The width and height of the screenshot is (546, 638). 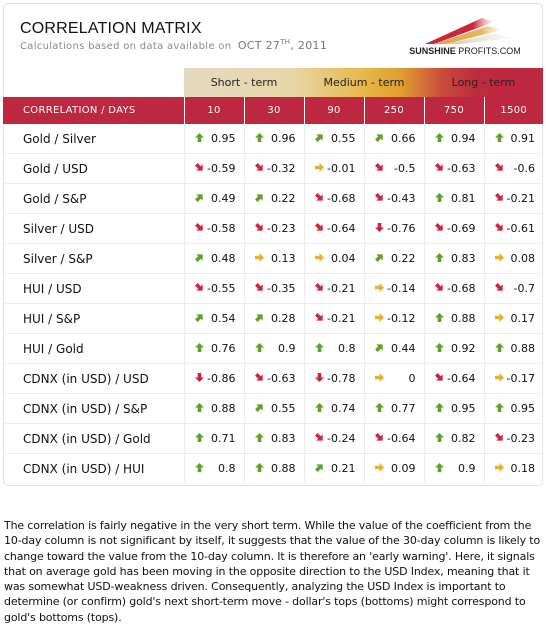 What do you see at coordinates (523, 468) in the screenshot?
I see `correlation-value: 0.18` at bounding box center [523, 468].